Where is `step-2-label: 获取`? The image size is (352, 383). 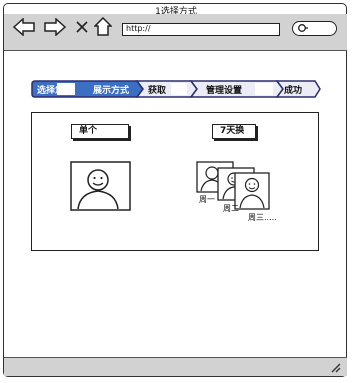 step-2-label: 获取 is located at coordinates (157, 89).